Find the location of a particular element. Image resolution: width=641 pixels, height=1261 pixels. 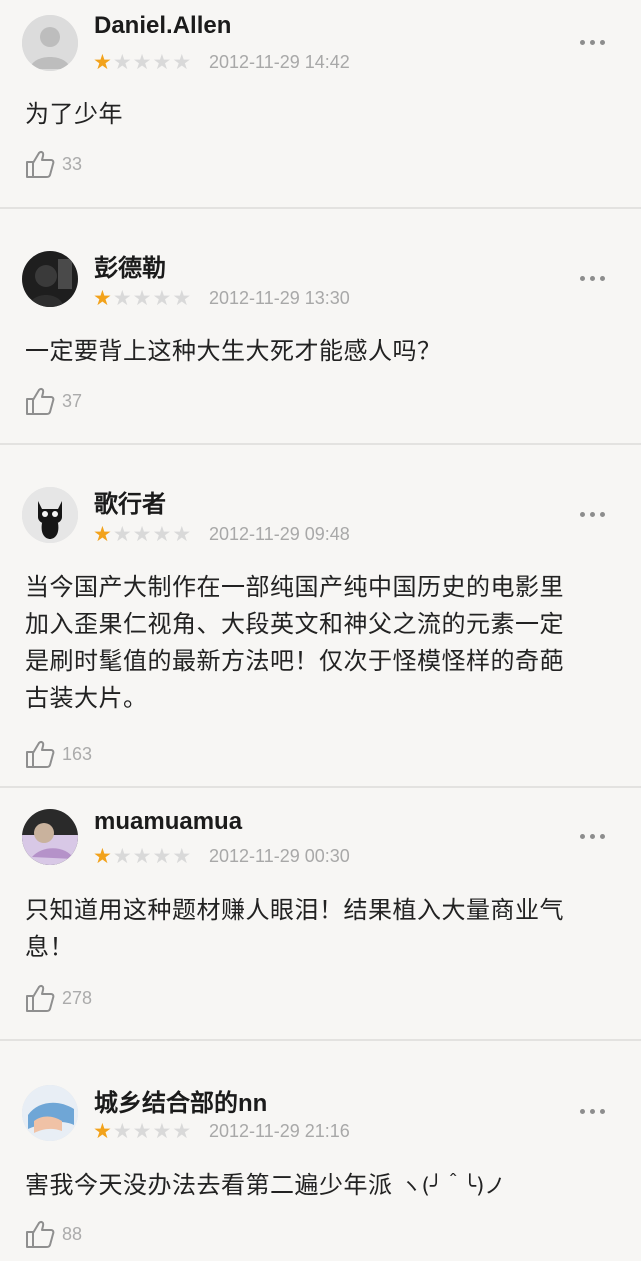

like-button: 37 is located at coordinates (53, 401).